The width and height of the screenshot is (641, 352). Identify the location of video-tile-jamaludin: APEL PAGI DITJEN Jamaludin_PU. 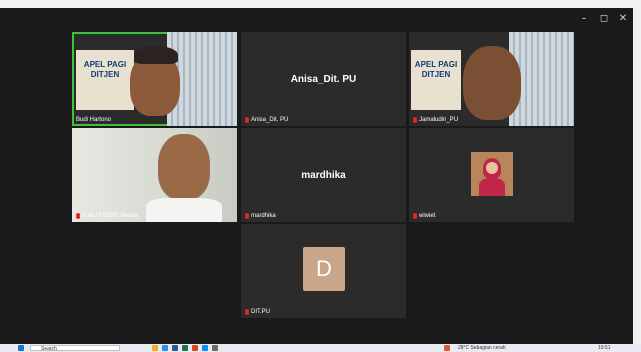
(491, 79).